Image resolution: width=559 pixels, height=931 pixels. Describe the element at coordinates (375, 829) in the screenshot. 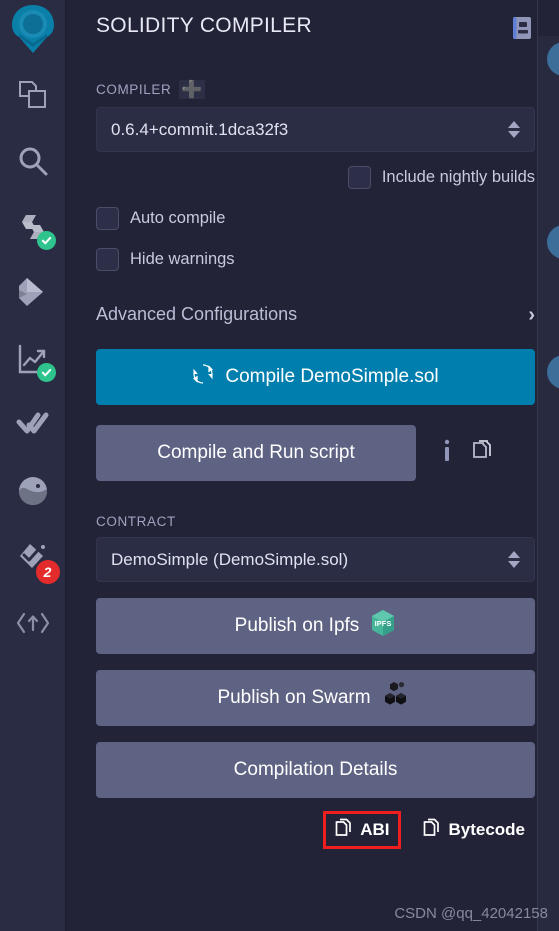

I see `abi-label: ABI` at that location.